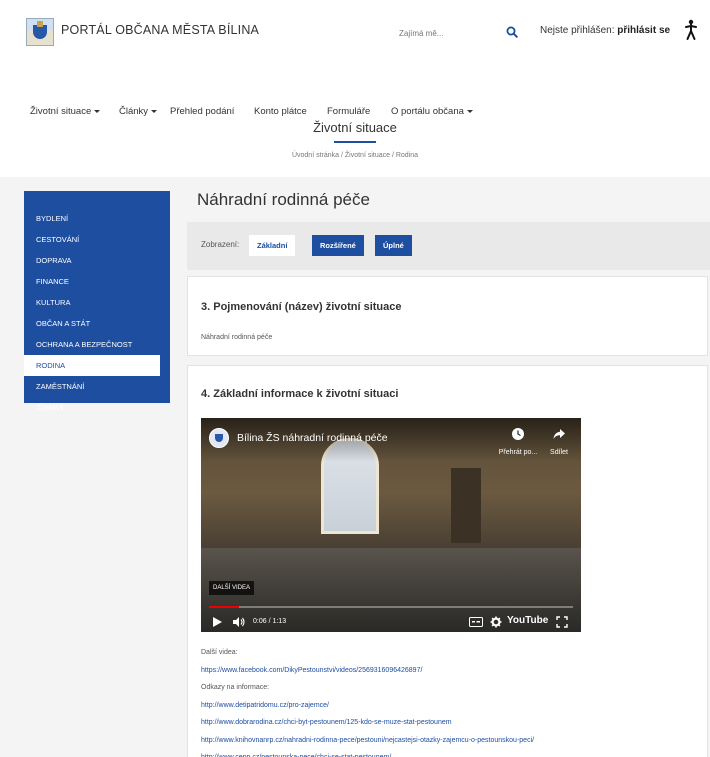  What do you see at coordinates (448, 246) in the screenshot?
I see `display-mode-bar: Zobrazení: Základní Rozšířené Úplné` at bounding box center [448, 246].